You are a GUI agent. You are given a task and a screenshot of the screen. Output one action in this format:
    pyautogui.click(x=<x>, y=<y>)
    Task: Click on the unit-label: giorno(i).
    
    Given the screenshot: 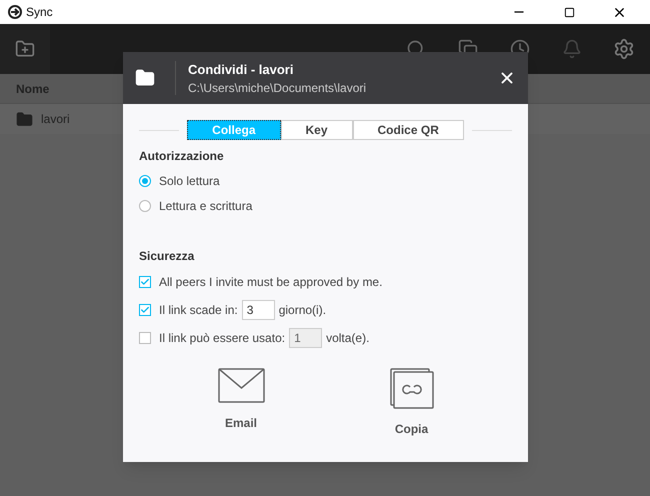 What is the action you would take?
    pyautogui.click(x=302, y=310)
    